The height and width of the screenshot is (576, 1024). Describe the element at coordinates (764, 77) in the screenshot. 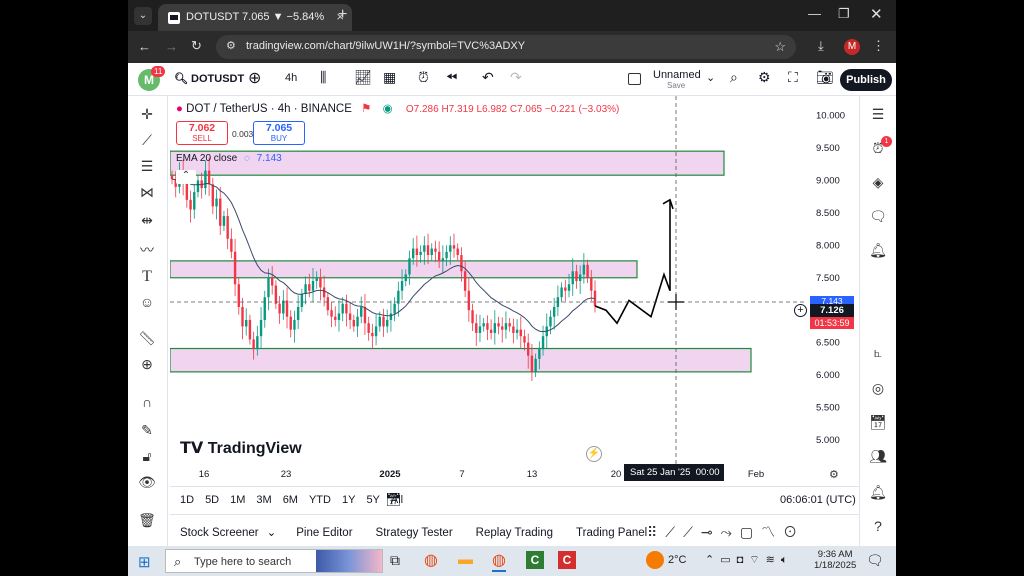

I see `settings-gear-icon: ⚙` at that location.